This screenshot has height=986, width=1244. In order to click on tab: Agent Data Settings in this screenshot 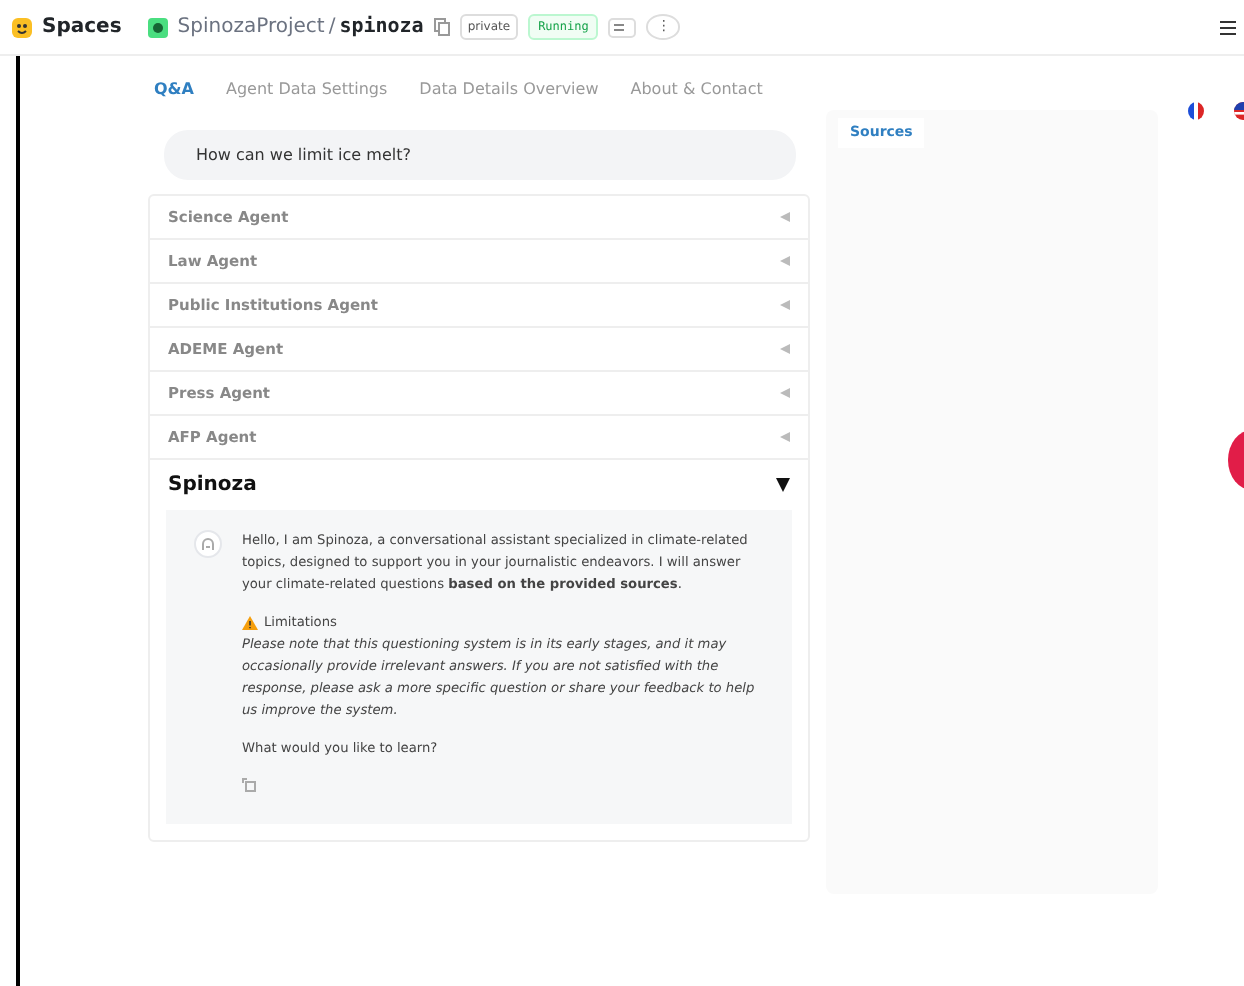, I will do `click(306, 90)`.